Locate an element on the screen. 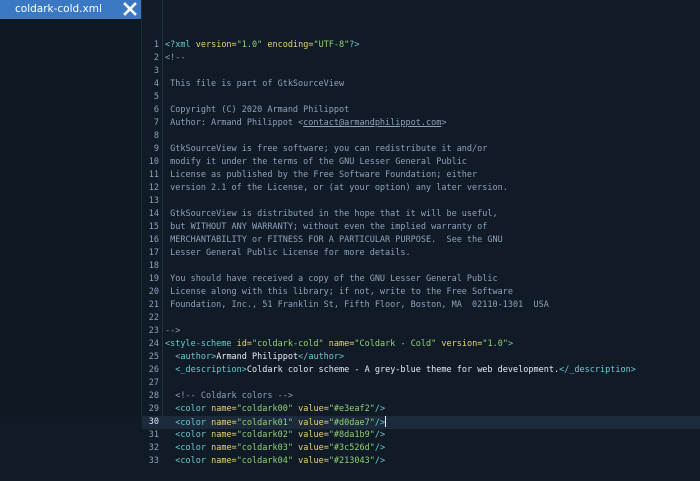 This screenshot has height=481, width=700. code-token: "coldark04" is located at coordinates (264, 461).